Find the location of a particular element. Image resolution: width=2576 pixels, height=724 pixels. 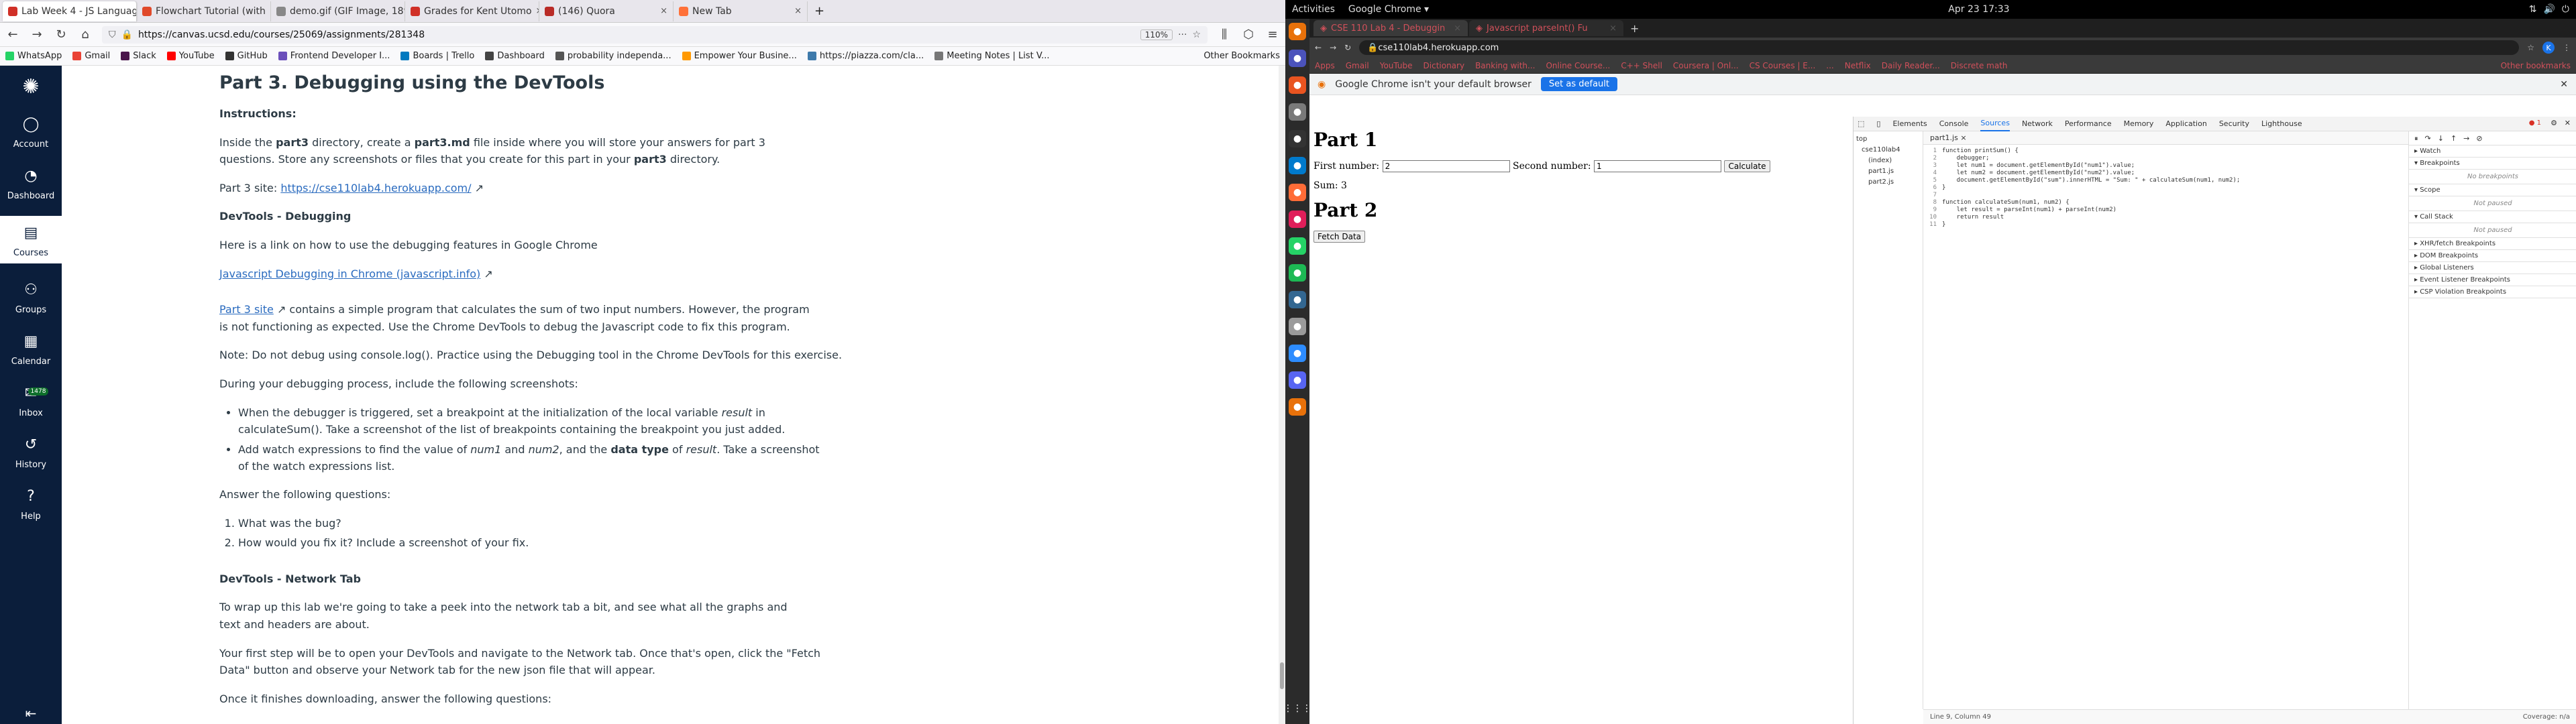

debugger-section-header: ▾ Scope is located at coordinates (2492, 190).